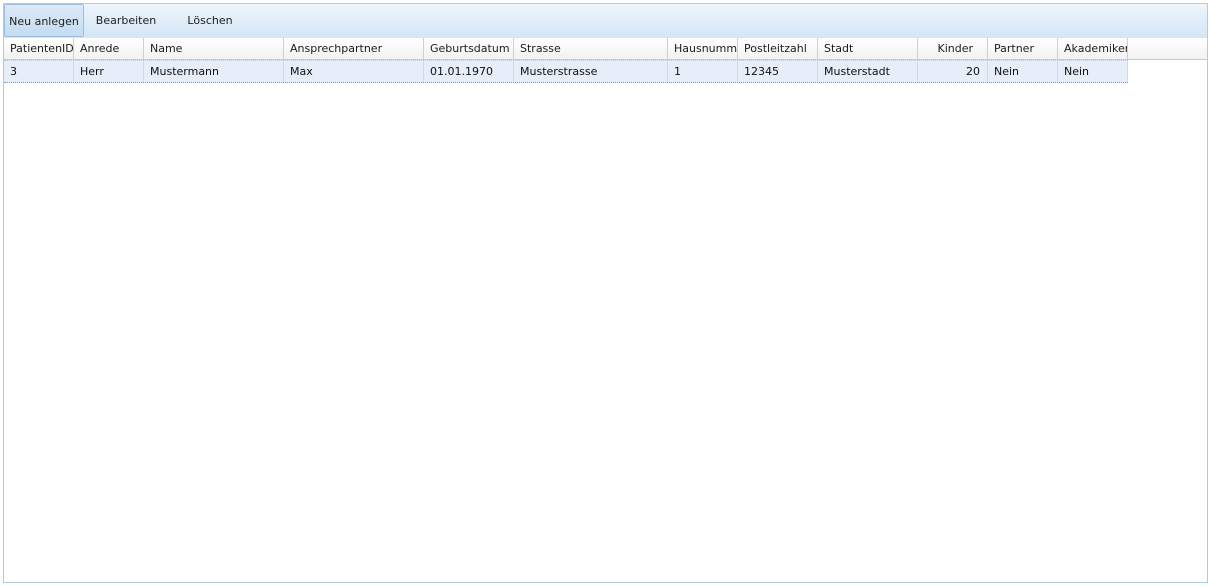 This screenshot has height=586, width=1211. What do you see at coordinates (605, 21) in the screenshot?
I see `toolbar: Neu anlegen Bearbeiten Löschen` at bounding box center [605, 21].